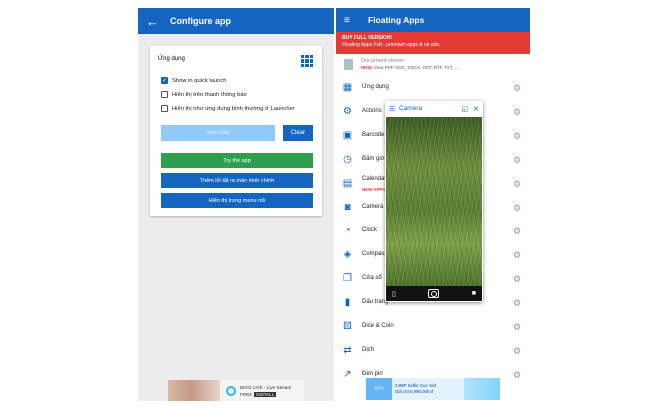 The height and width of the screenshot is (413, 660). I want to click on video-icon: ■, so click(474, 293).